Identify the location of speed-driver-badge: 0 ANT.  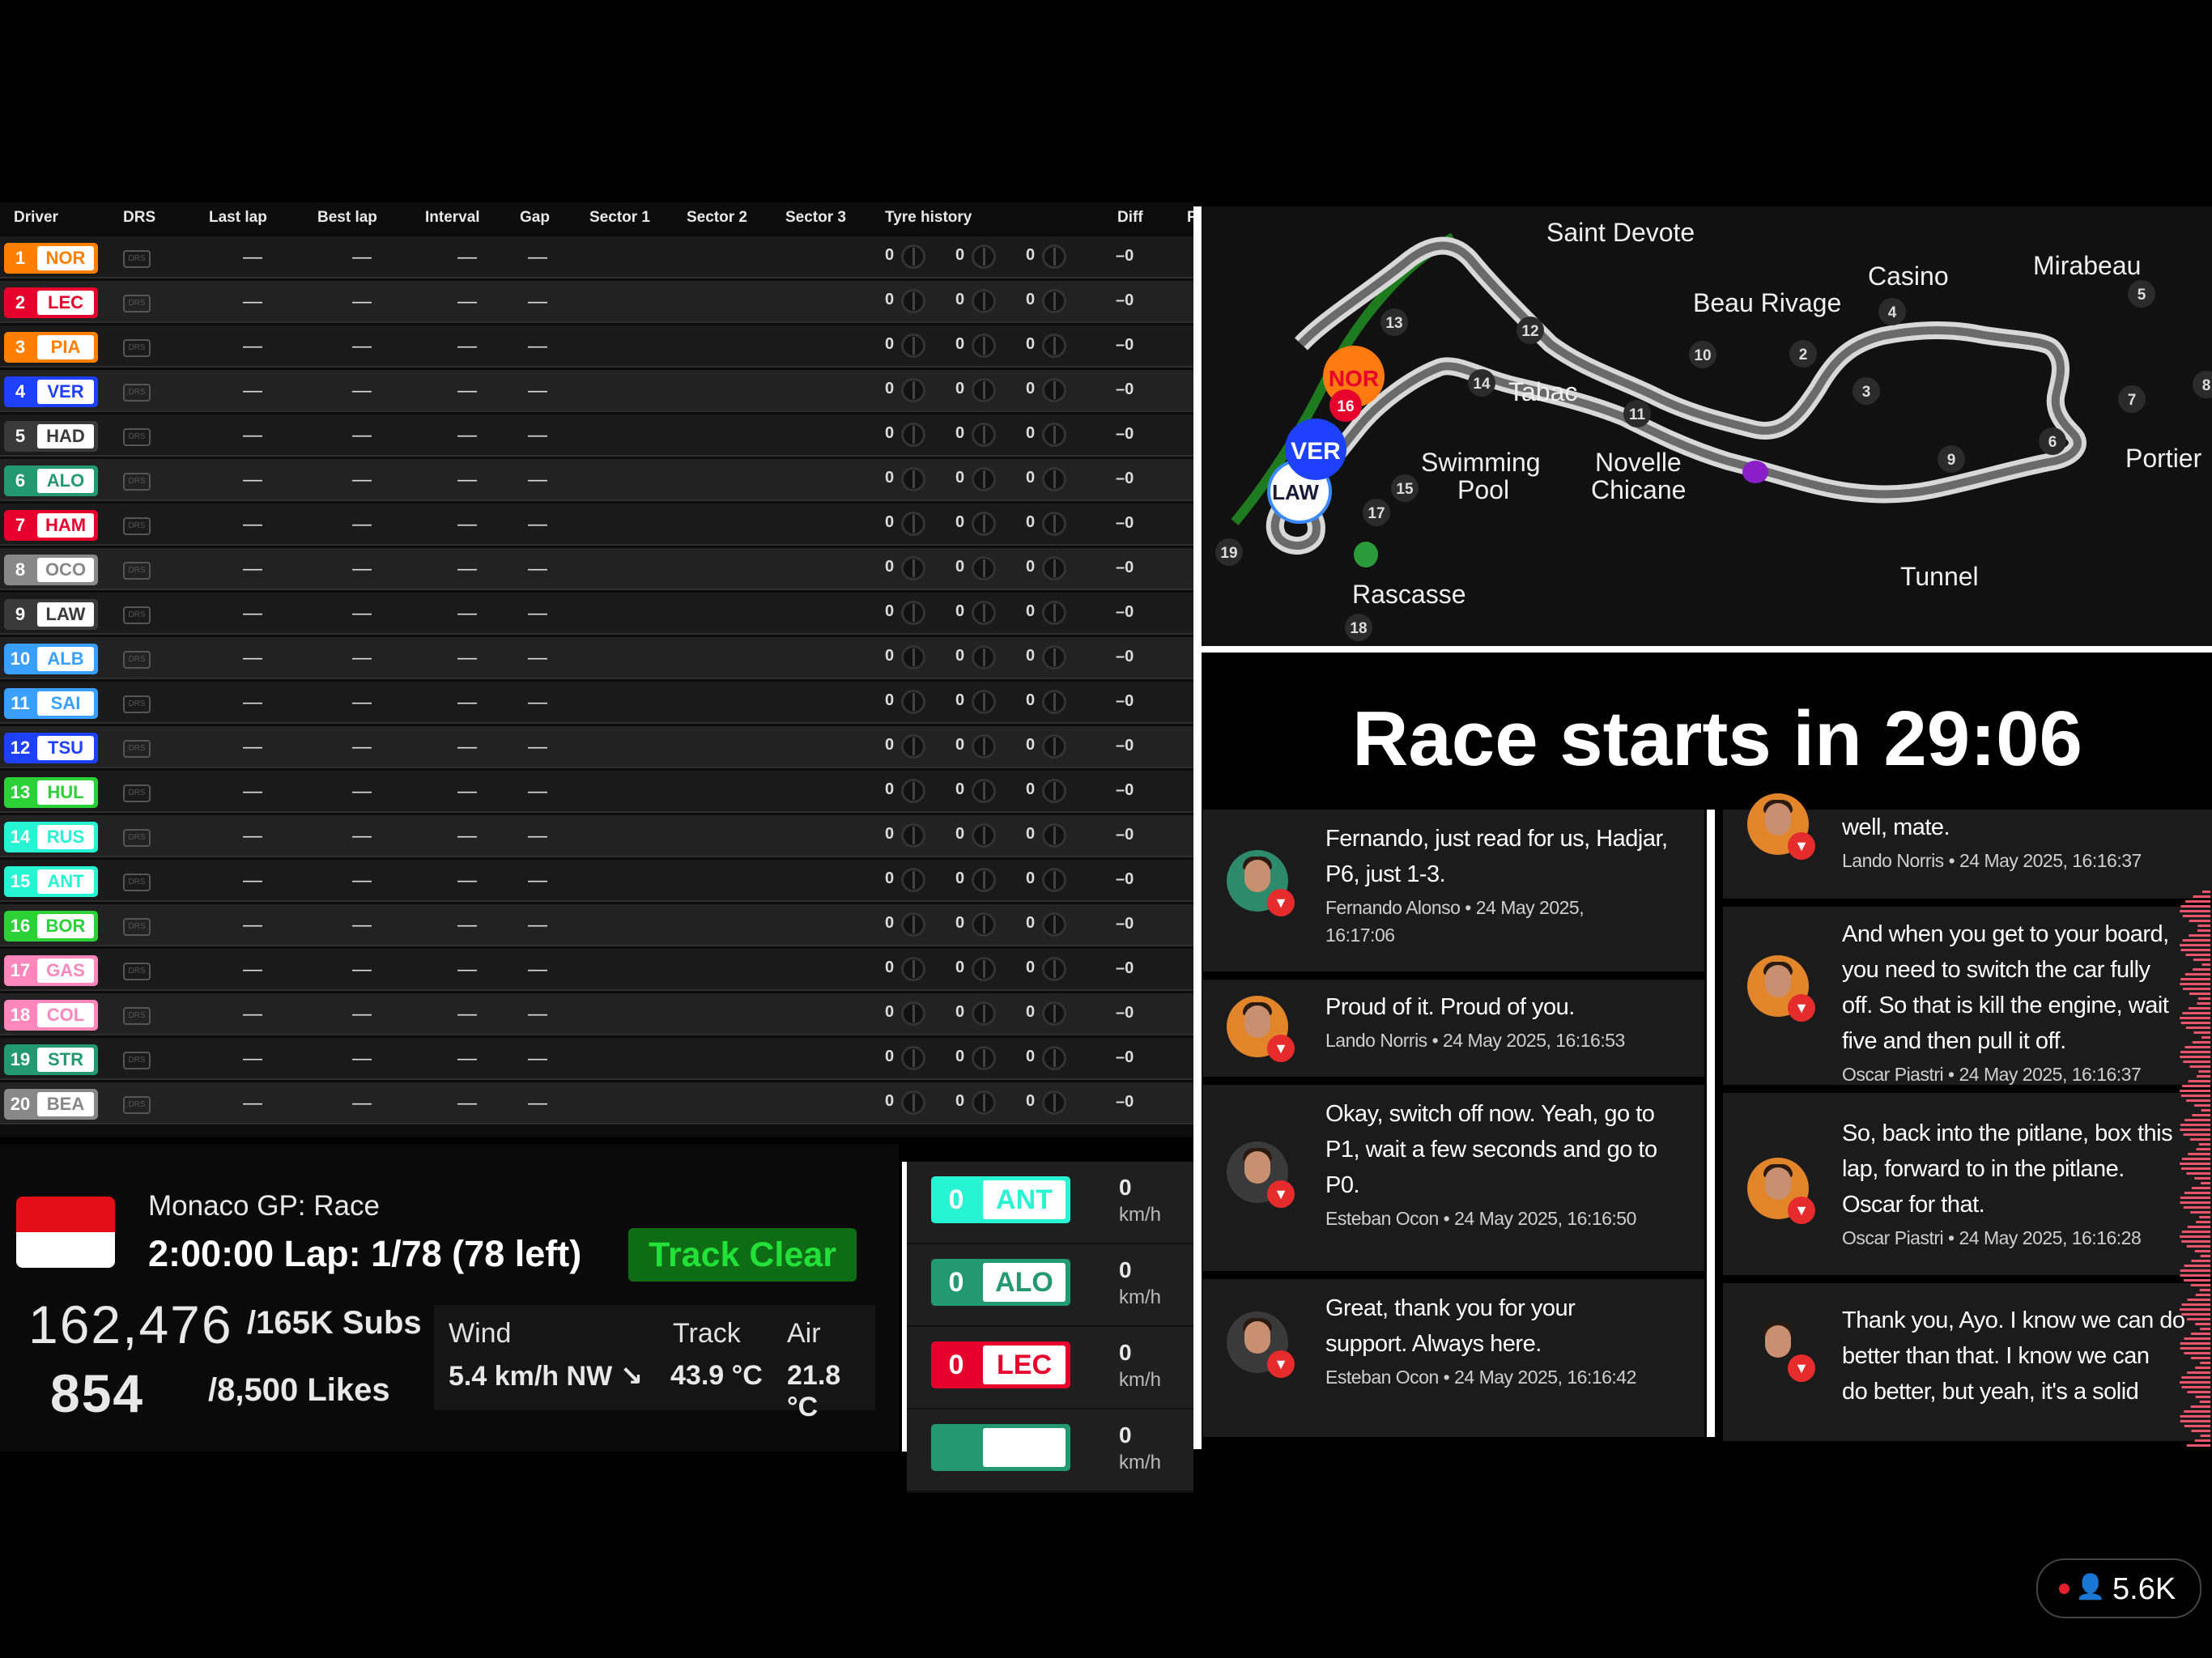
(1001, 1199).